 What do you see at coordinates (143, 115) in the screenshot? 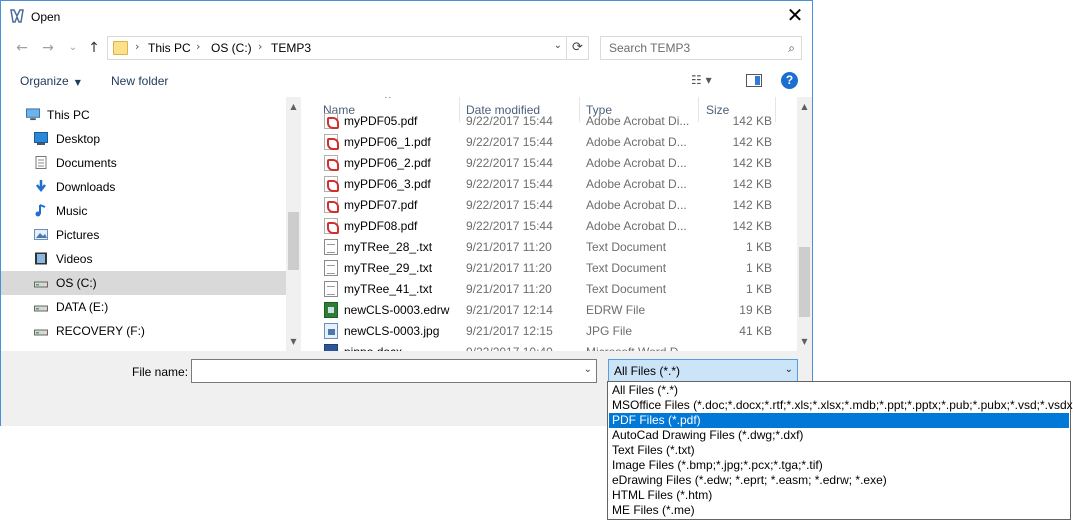
I see `sidebar-item-this-pc: This PC` at bounding box center [143, 115].